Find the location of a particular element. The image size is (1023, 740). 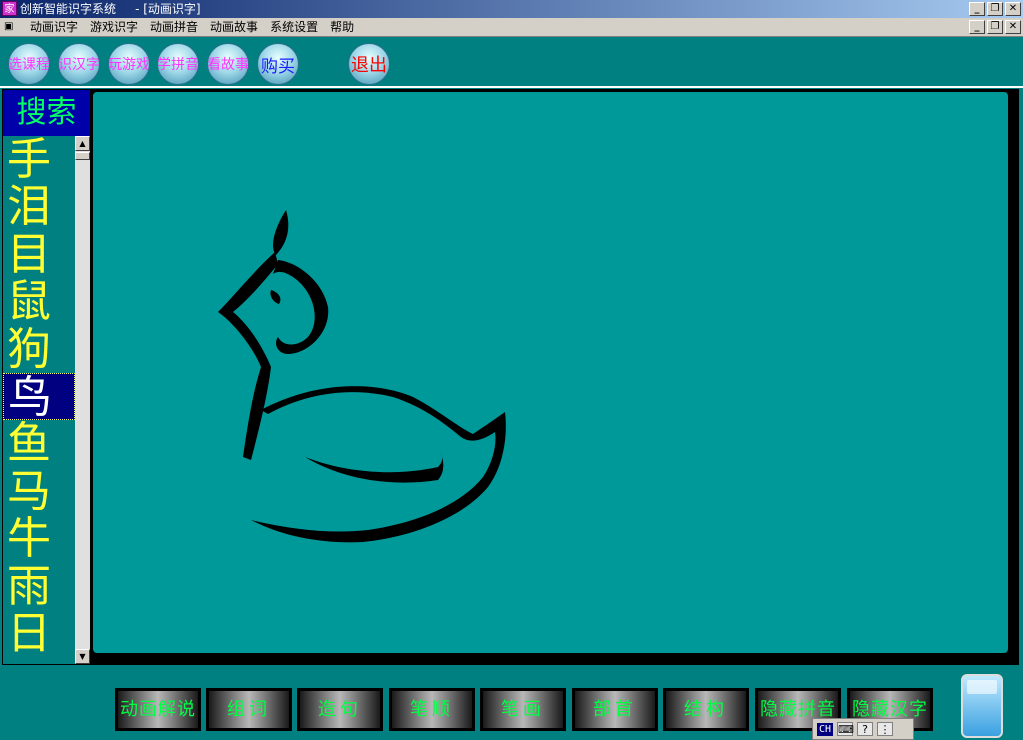

list-item: 手 is located at coordinates (39, 159).